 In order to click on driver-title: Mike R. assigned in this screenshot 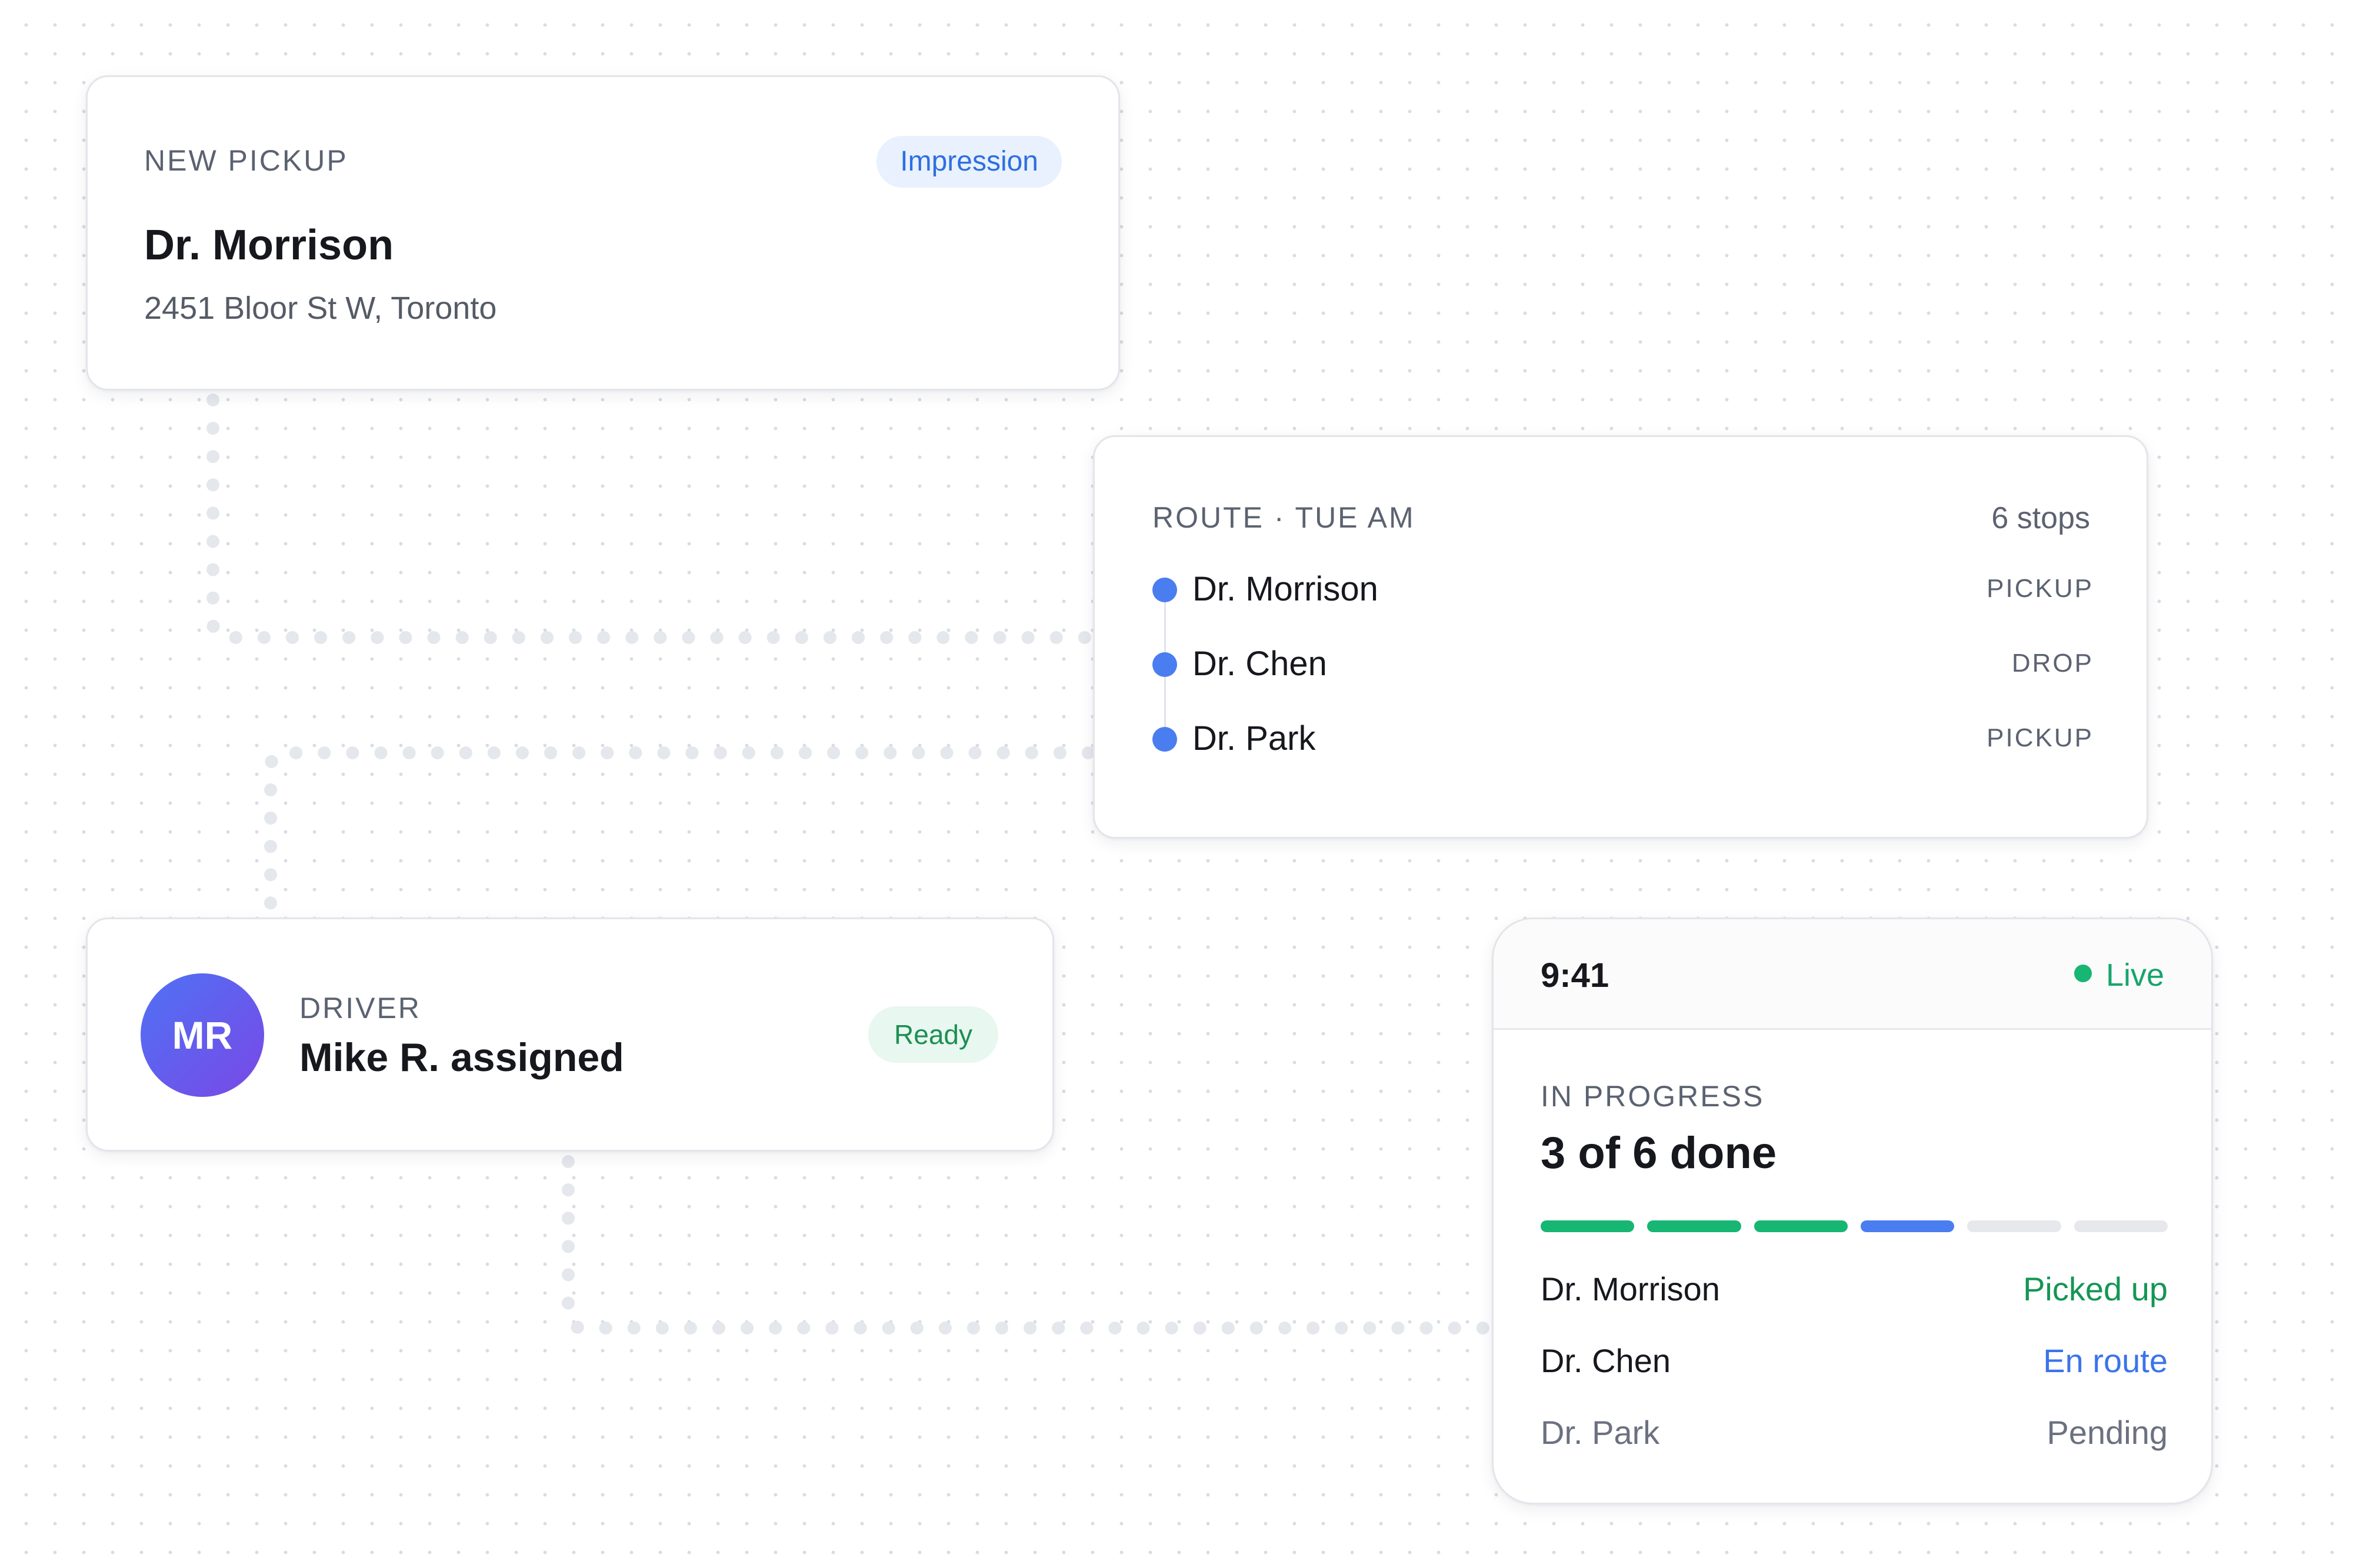, I will do `click(462, 1057)`.